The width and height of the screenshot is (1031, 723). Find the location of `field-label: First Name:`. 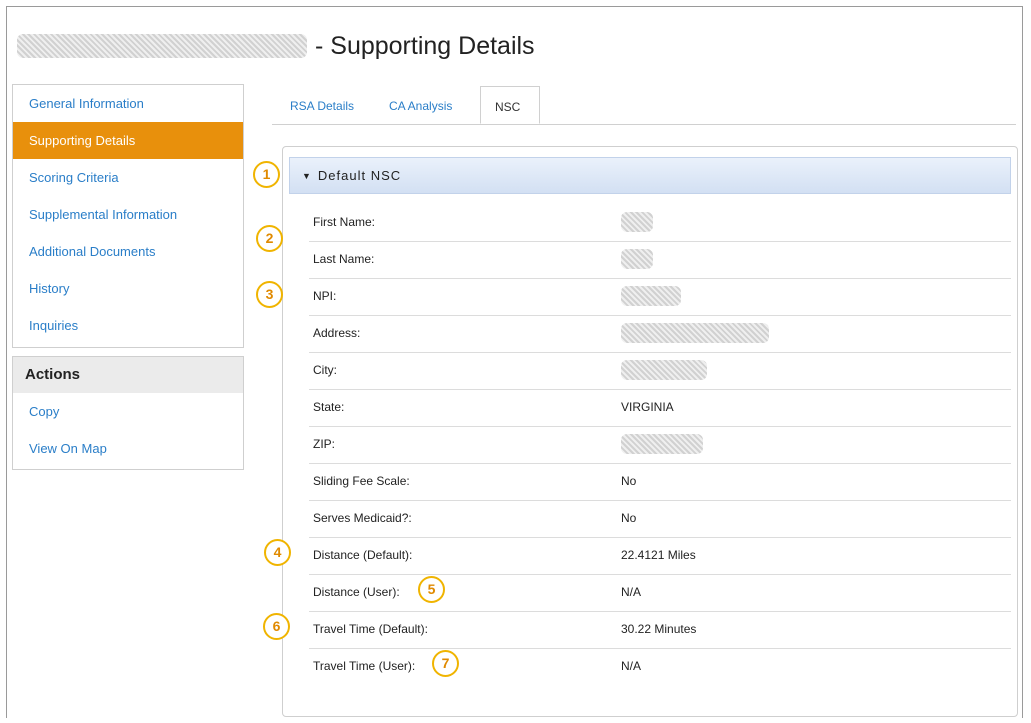

field-label: First Name: is located at coordinates (344, 222).